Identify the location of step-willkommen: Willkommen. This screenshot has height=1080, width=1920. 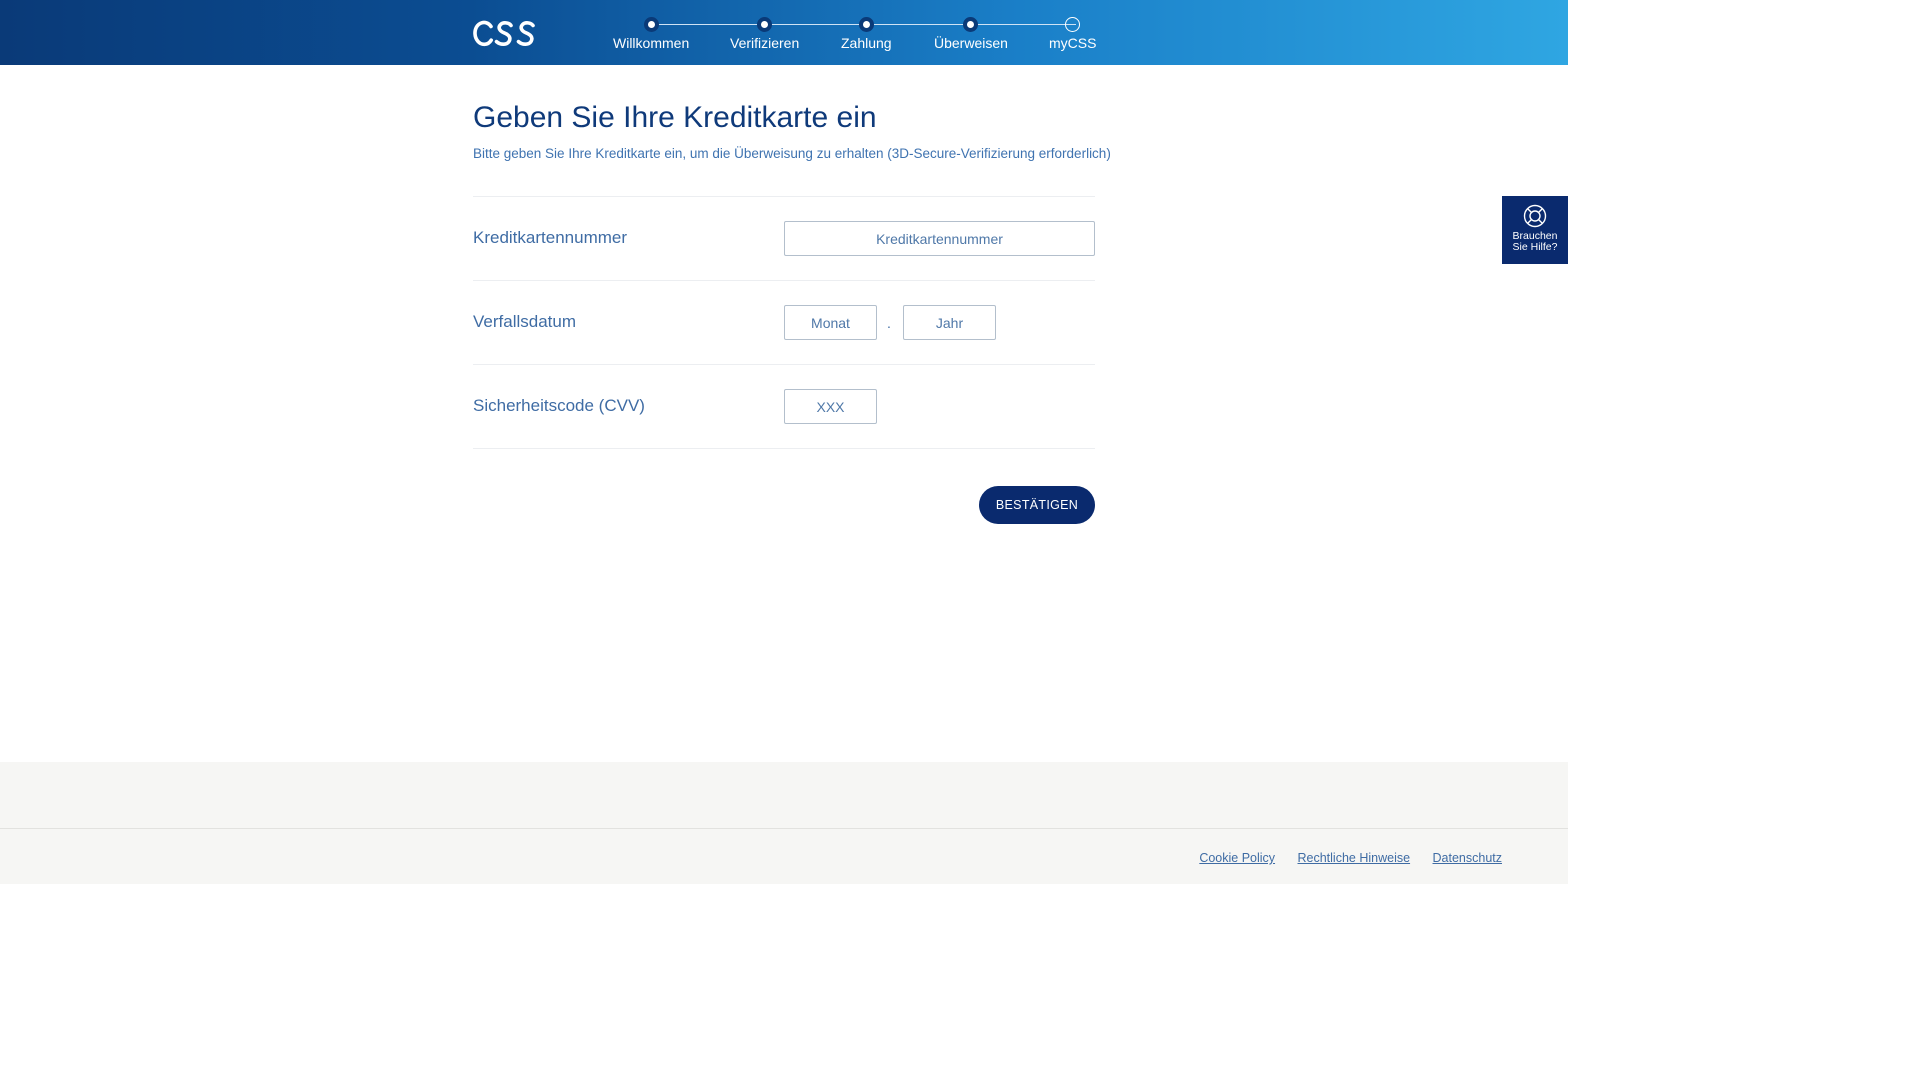
(651, 32).